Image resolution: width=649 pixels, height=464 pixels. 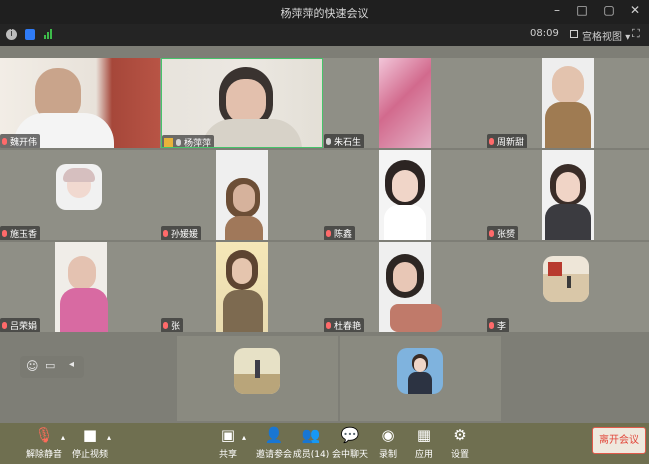 I want to click on participant-name: 吕荣娟, so click(x=24, y=327).